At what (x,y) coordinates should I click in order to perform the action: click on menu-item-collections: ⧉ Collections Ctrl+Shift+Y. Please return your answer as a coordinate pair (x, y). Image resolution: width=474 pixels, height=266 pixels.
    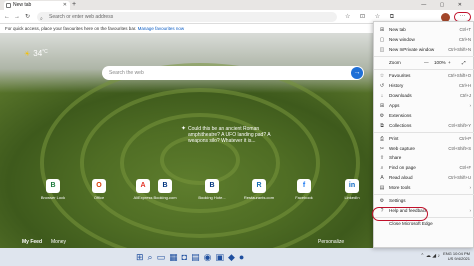
    Looking at the image, I should click on (424, 126).